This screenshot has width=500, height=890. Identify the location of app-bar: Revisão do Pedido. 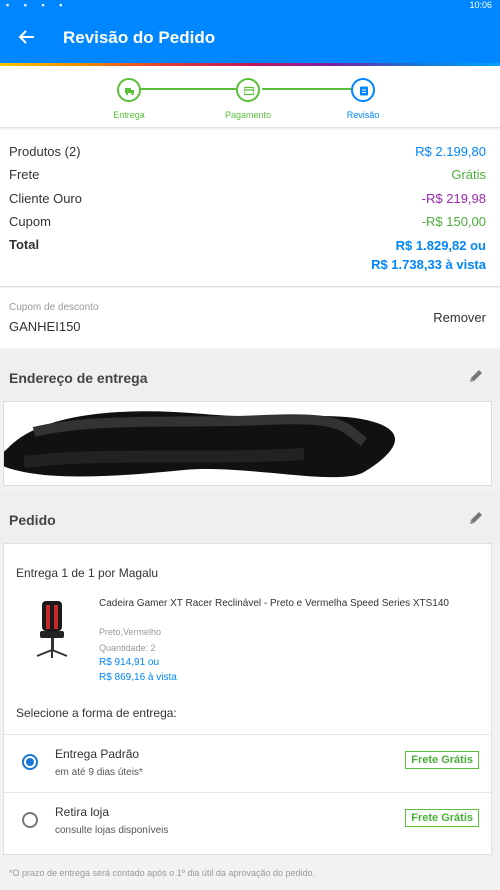
(250, 38).